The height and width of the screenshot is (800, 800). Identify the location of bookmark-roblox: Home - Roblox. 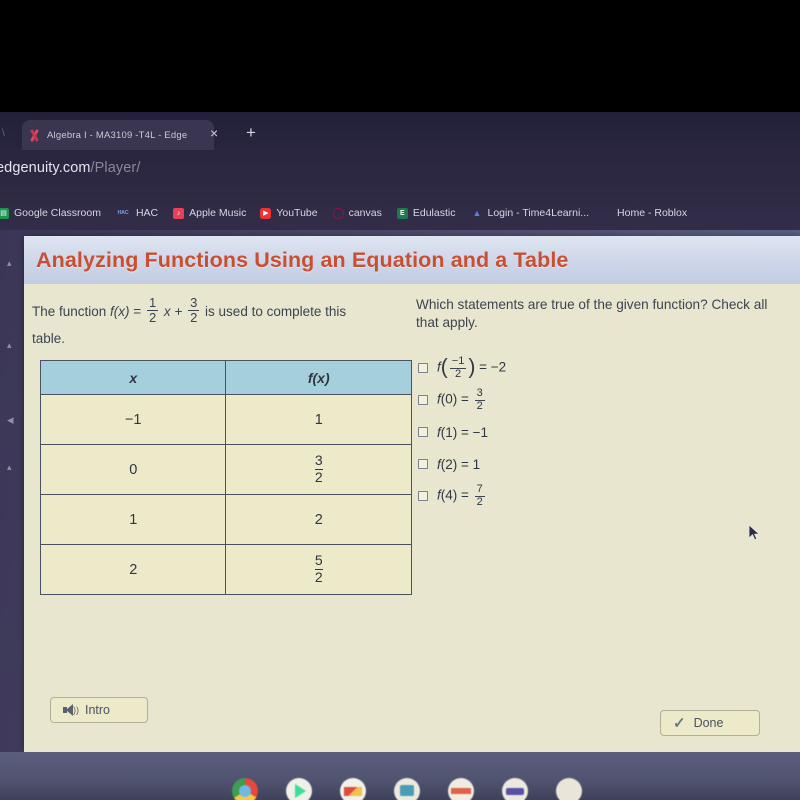
(652, 213).